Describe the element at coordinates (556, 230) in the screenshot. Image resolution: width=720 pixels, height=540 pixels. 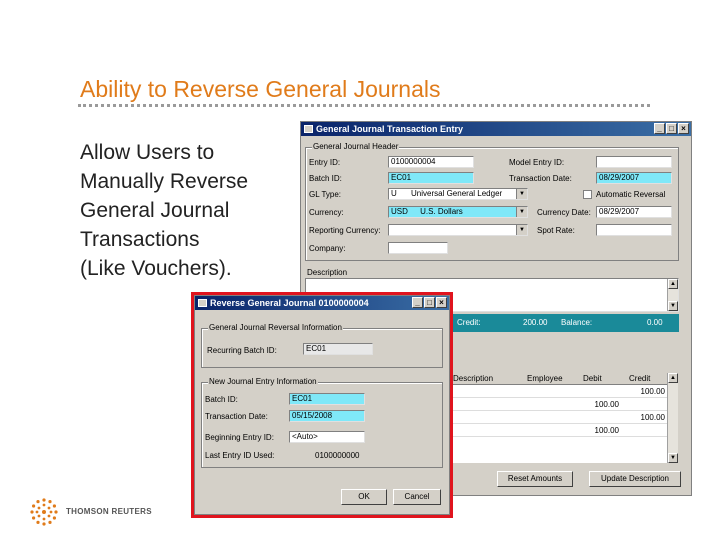
I see `spot-rate-label: Spot Rate:` at that location.